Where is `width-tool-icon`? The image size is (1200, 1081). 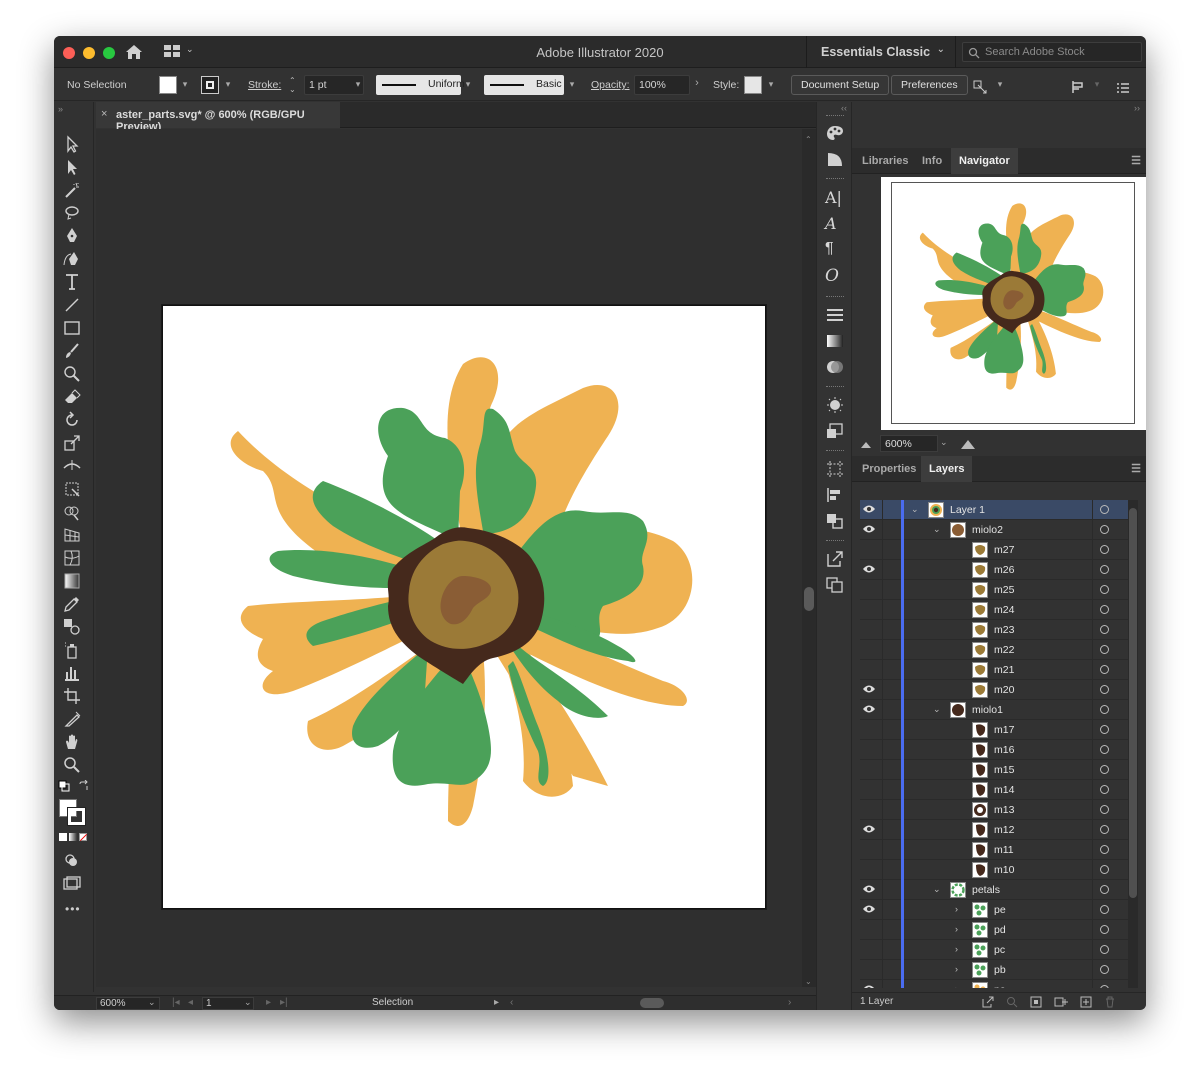 width-tool-icon is located at coordinates (72, 466).